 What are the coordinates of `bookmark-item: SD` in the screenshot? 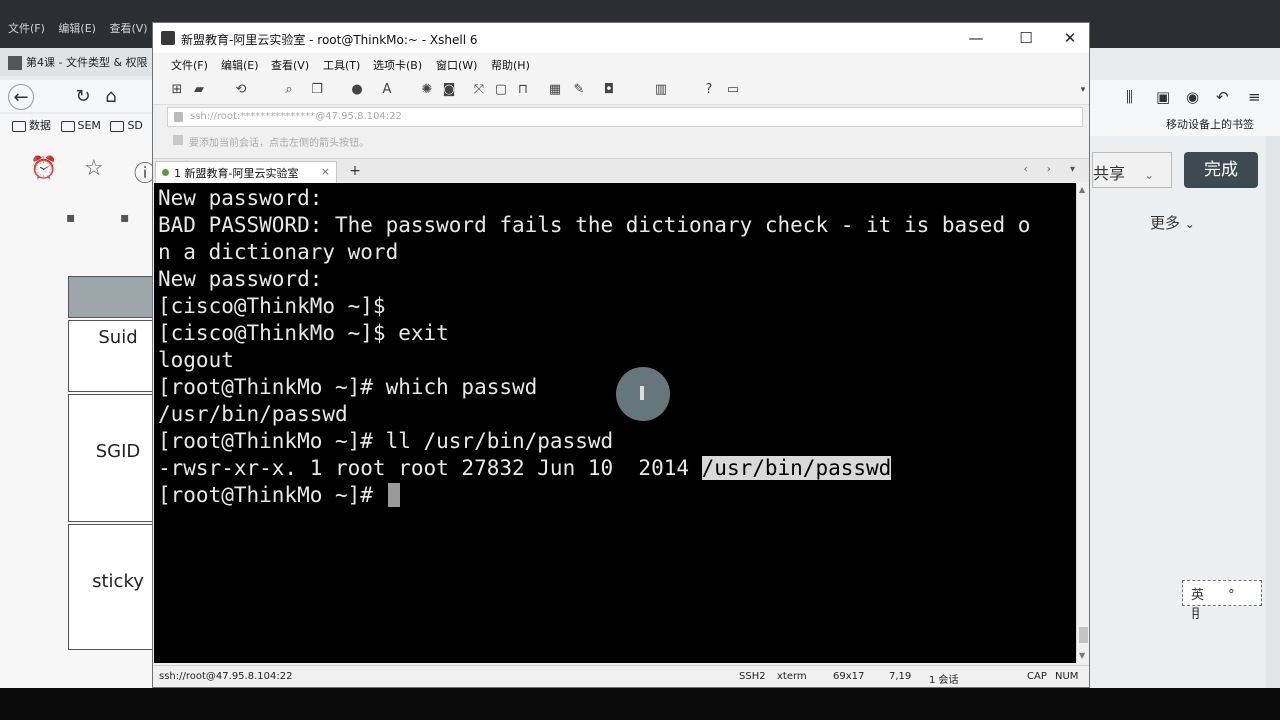 It's located at (126, 125).